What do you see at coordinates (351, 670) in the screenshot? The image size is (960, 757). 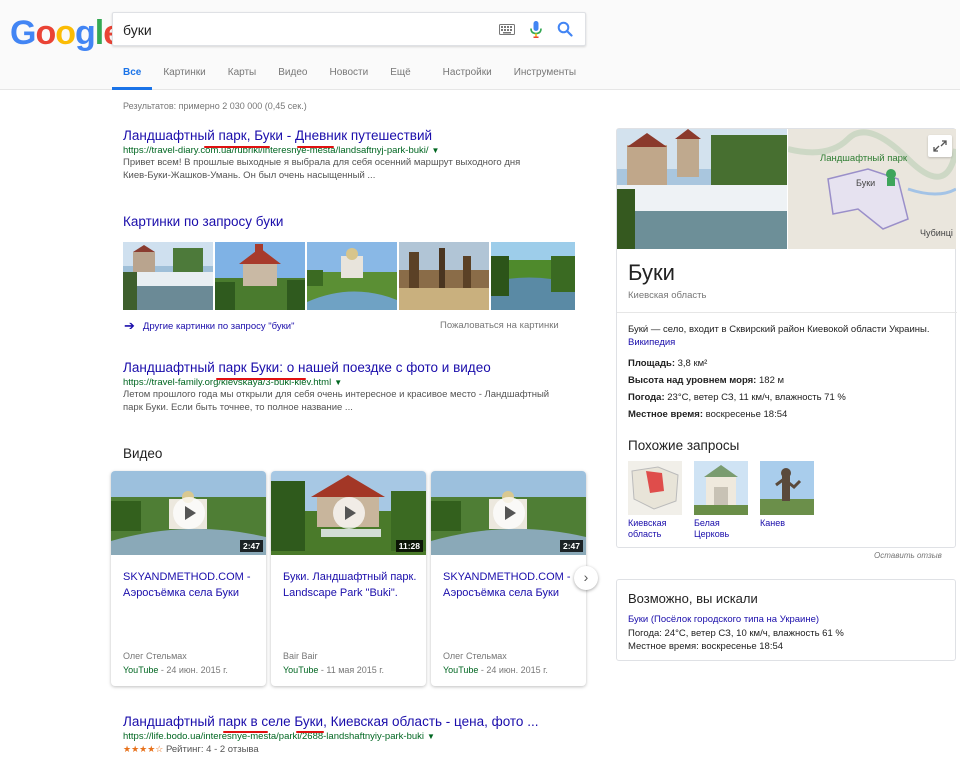 I see `video-date: - 11 мая 2015 г.` at bounding box center [351, 670].